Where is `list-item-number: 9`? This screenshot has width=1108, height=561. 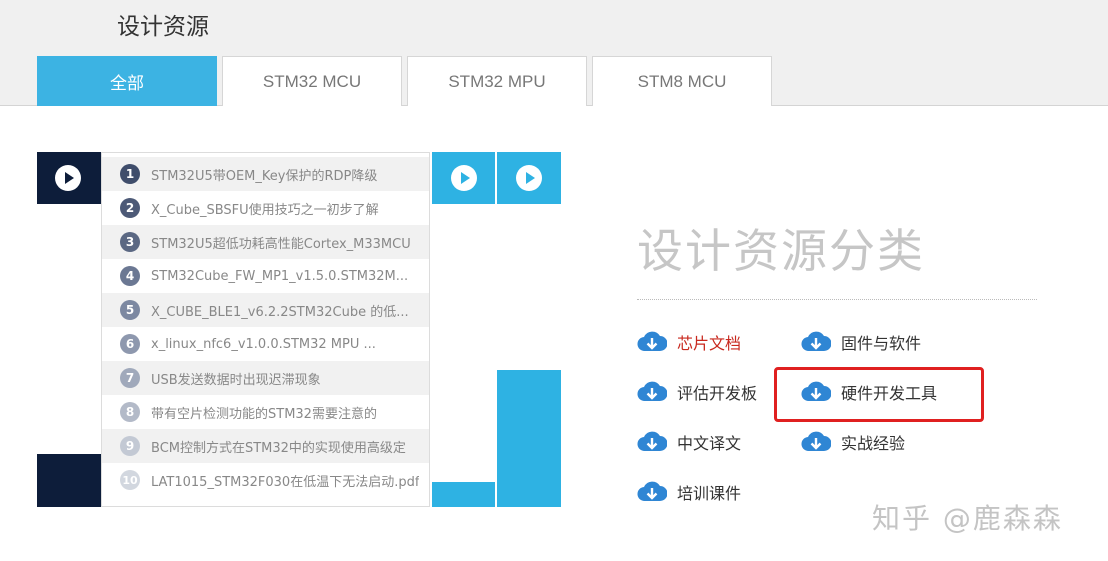 list-item-number: 9 is located at coordinates (130, 446).